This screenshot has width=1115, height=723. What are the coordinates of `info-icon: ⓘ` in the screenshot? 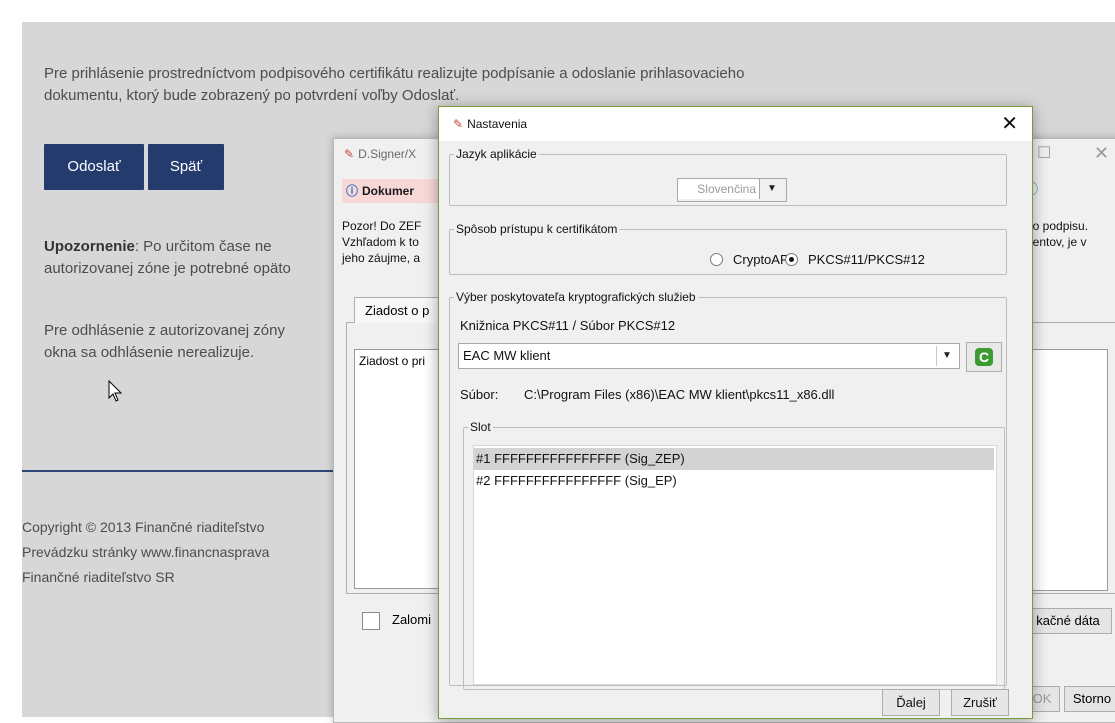 It's located at (352, 191).